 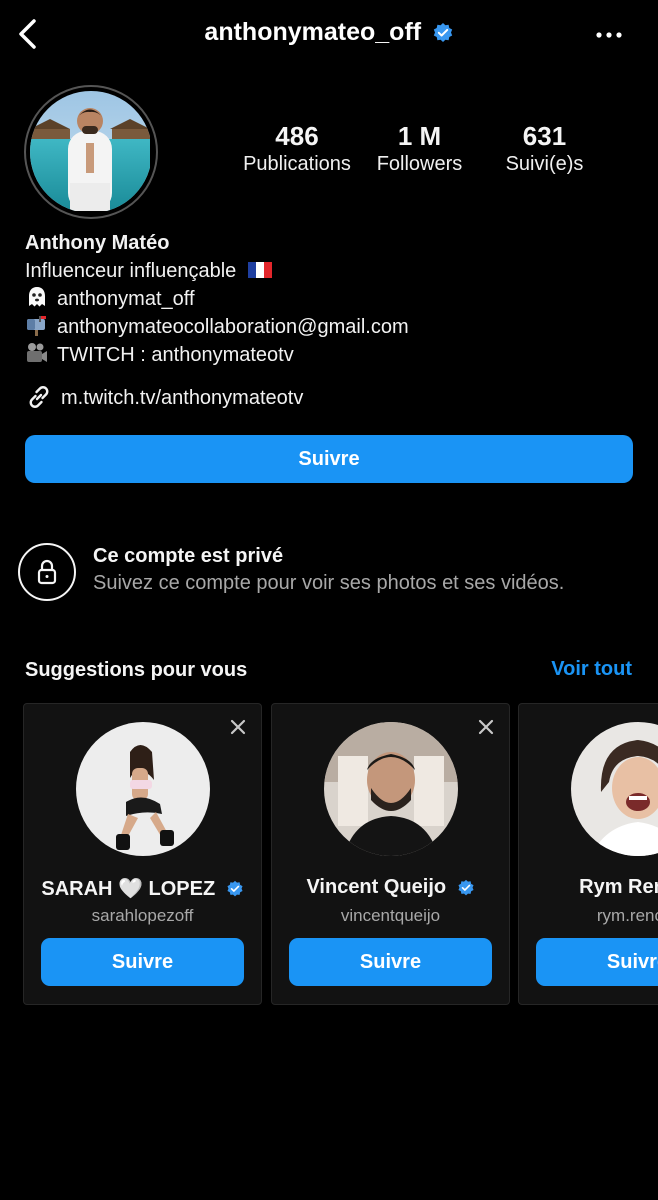 I want to click on mailbox-icon, so click(x=36, y=326).